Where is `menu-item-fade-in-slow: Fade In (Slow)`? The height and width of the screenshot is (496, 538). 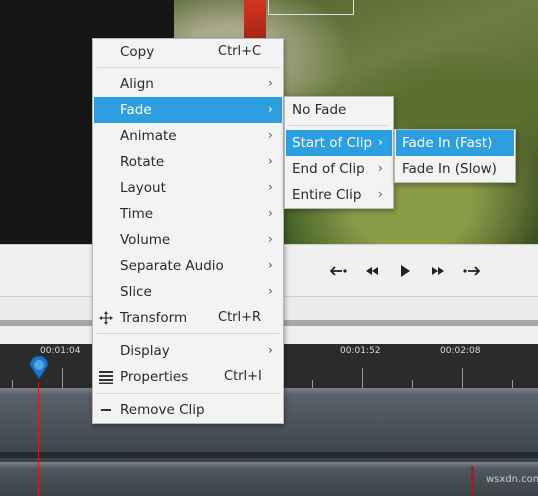
menu-item-fade-in-slow: Fade In (Slow) is located at coordinates (455, 169).